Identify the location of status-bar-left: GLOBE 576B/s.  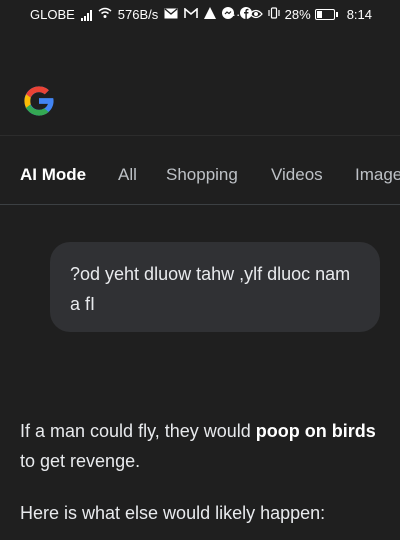
(141, 14).